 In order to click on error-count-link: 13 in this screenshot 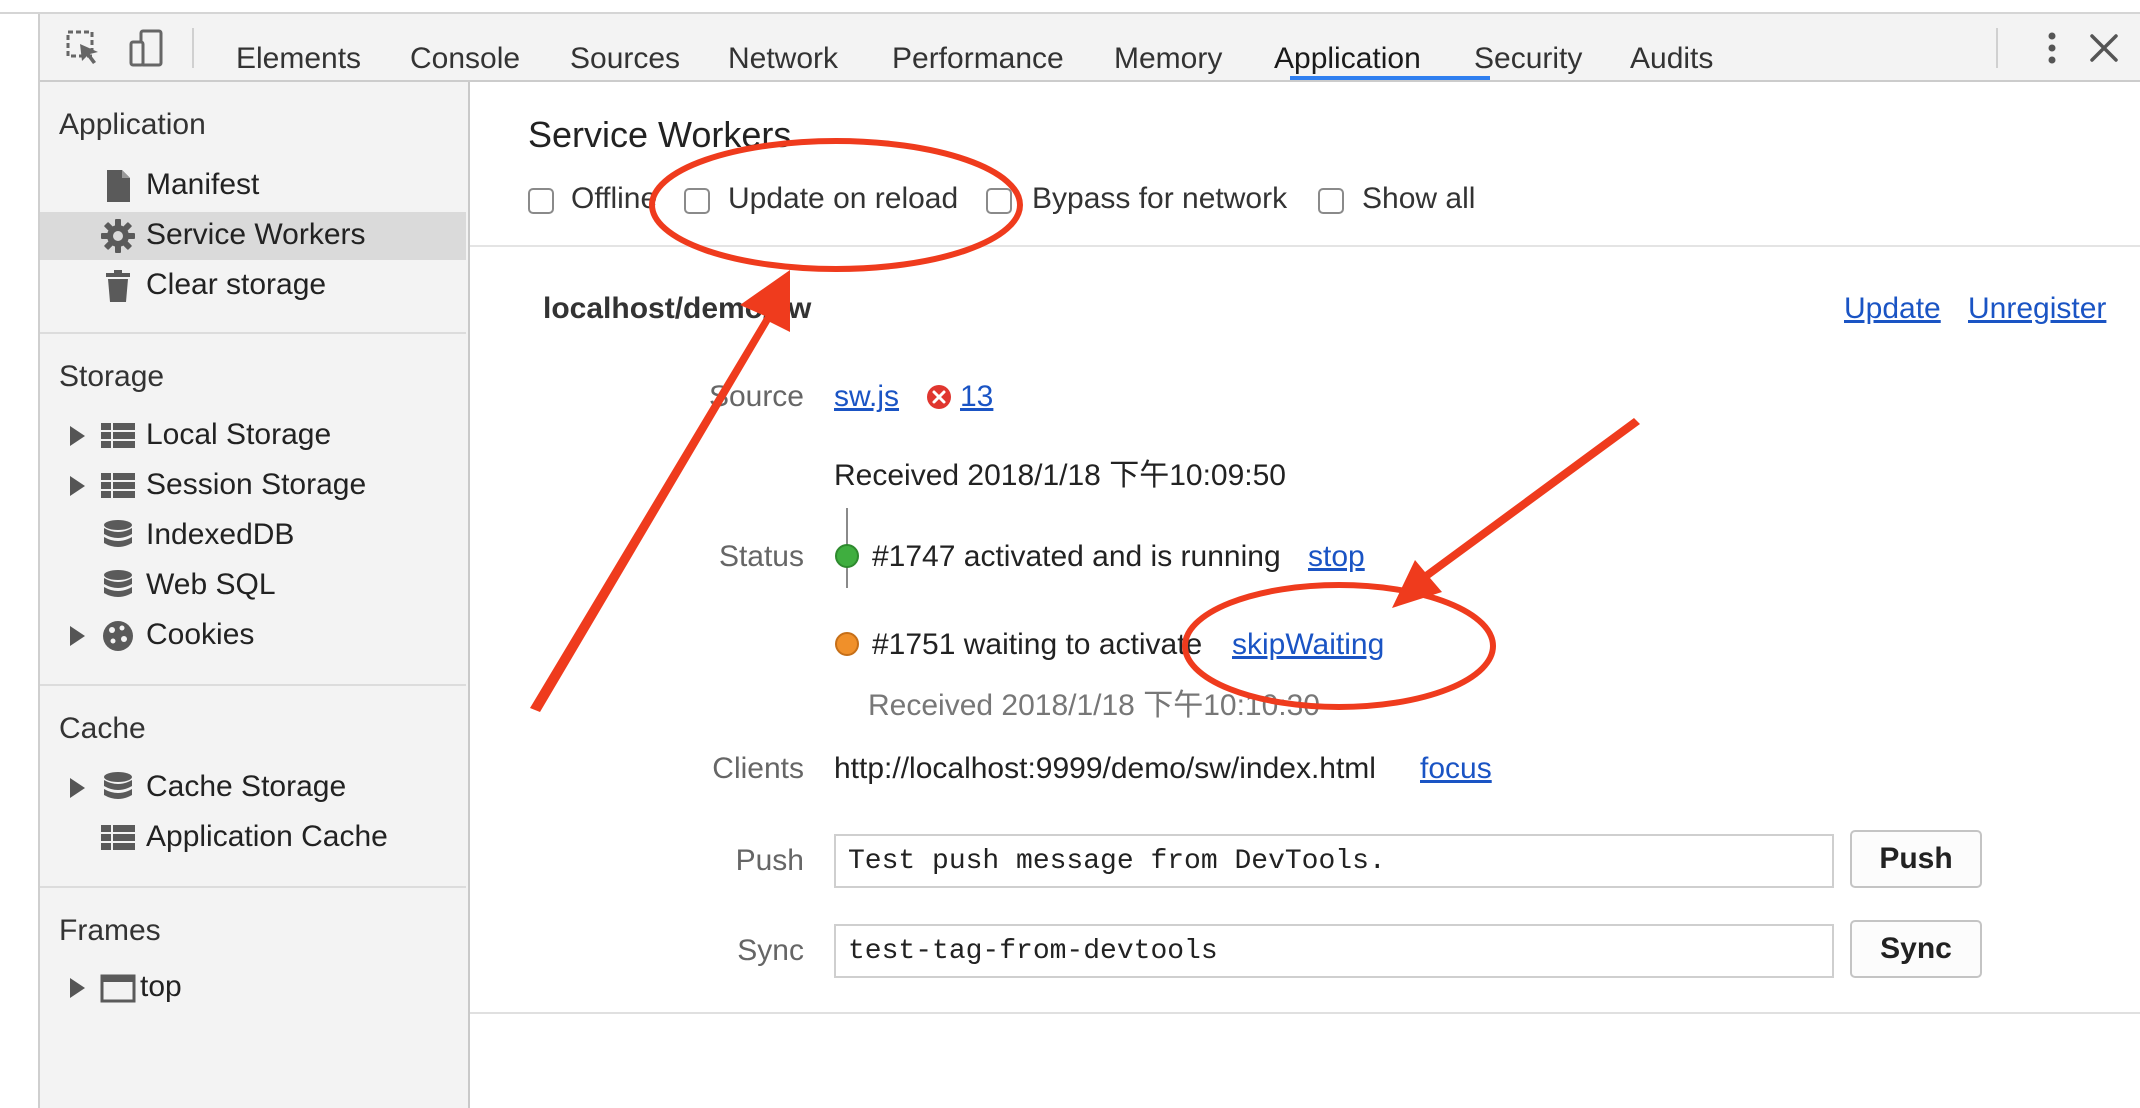, I will do `click(976, 397)`.